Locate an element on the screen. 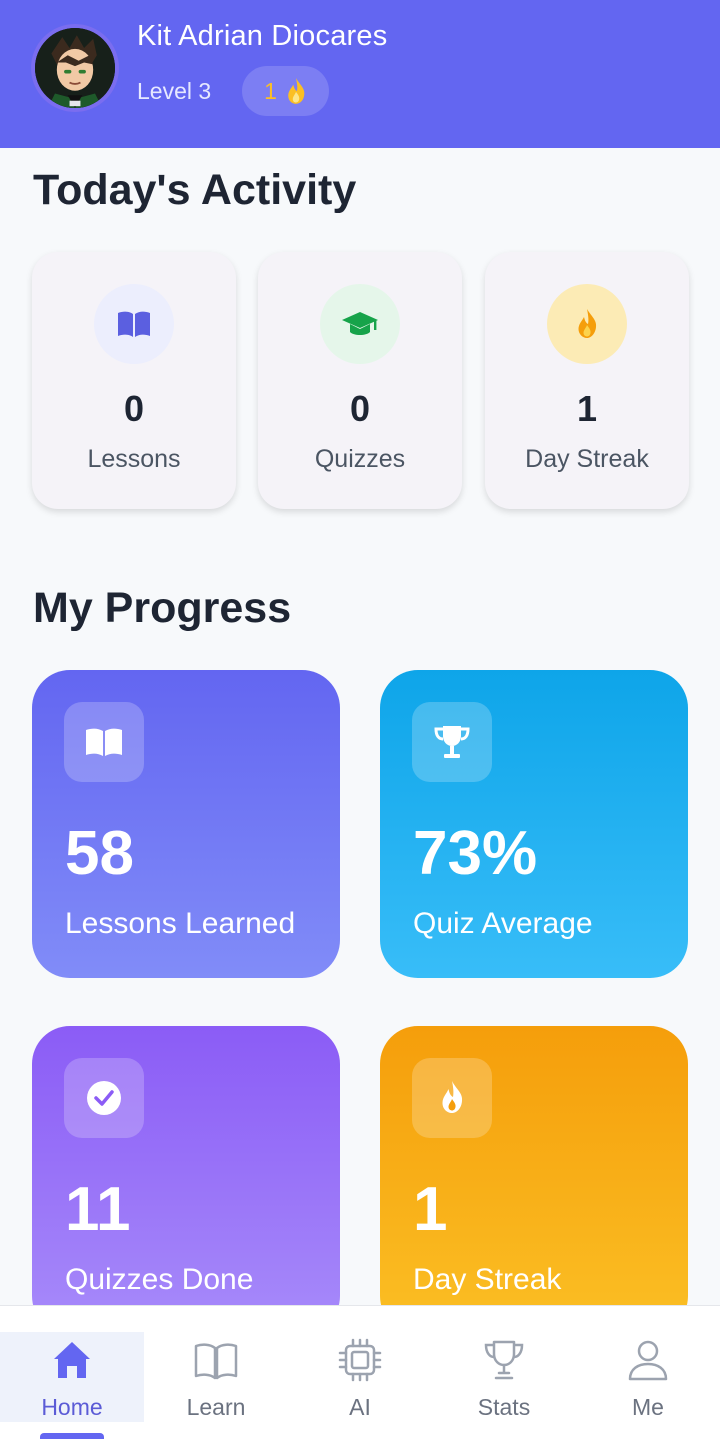  lessons-icon-circle is located at coordinates (134, 324).